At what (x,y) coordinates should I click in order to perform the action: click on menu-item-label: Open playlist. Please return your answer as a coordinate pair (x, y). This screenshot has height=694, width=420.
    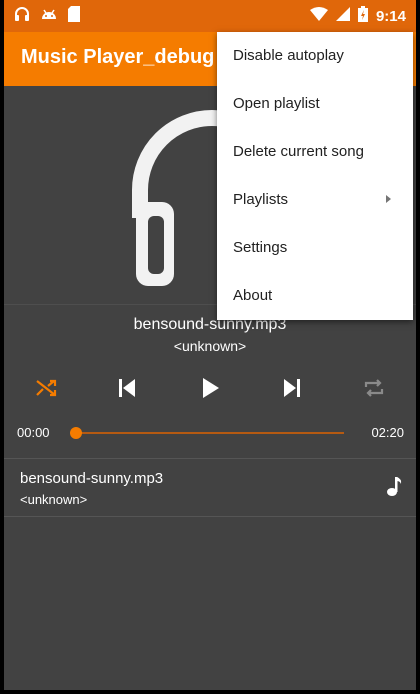
    Looking at the image, I should click on (276, 103).